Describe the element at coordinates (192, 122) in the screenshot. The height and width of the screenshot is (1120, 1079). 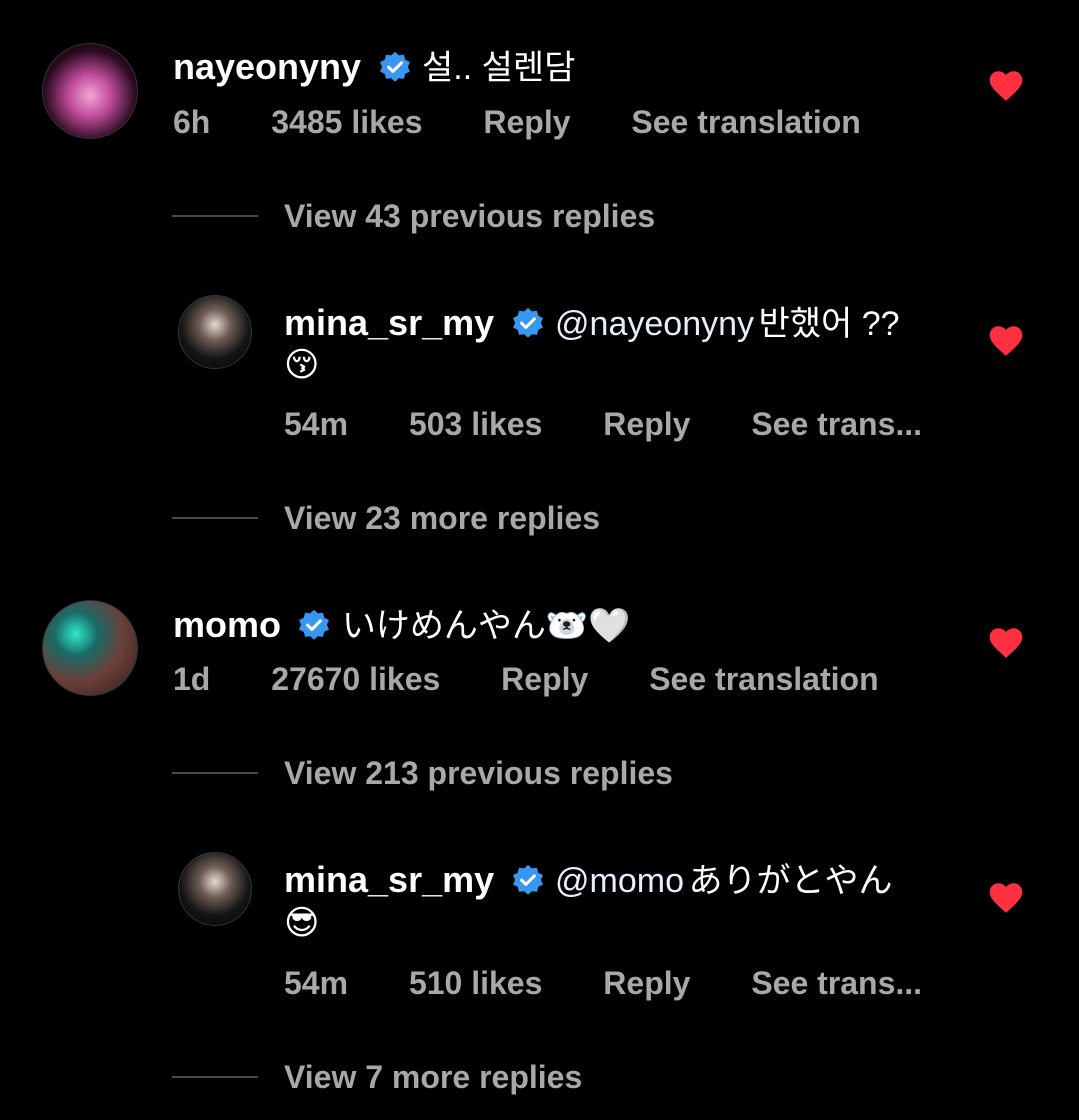
I see `comment-time: 6h` at that location.